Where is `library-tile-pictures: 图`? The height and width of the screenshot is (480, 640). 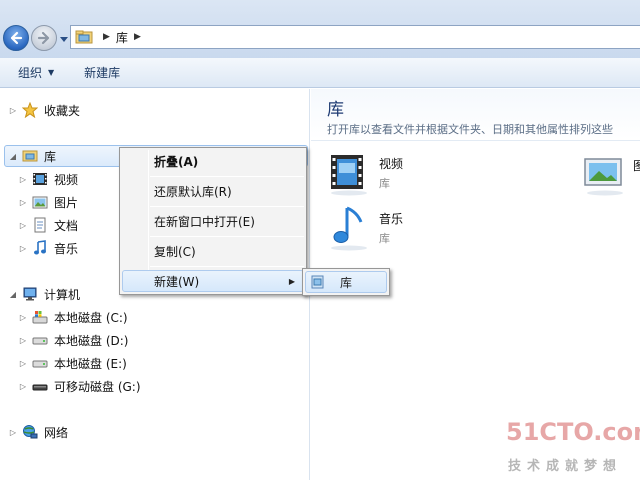 library-tile-pictures: 图 is located at coordinates (610, 175).